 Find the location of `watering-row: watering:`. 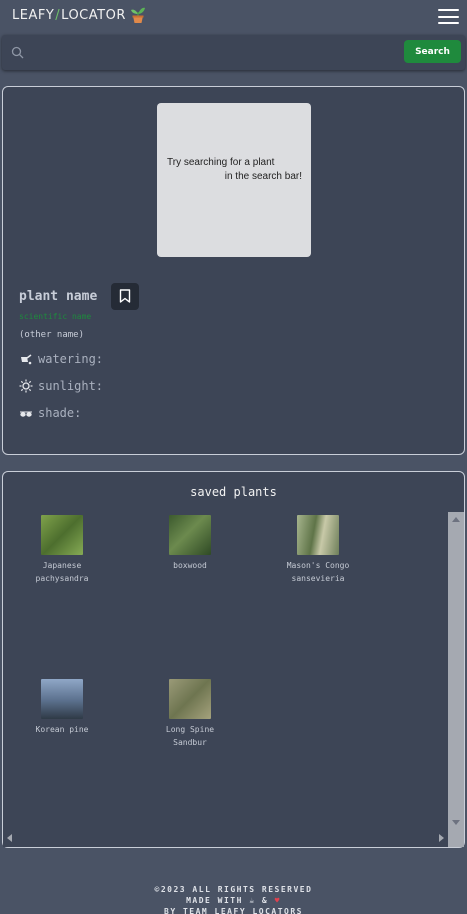

watering-row: watering: is located at coordinates (61, 359).